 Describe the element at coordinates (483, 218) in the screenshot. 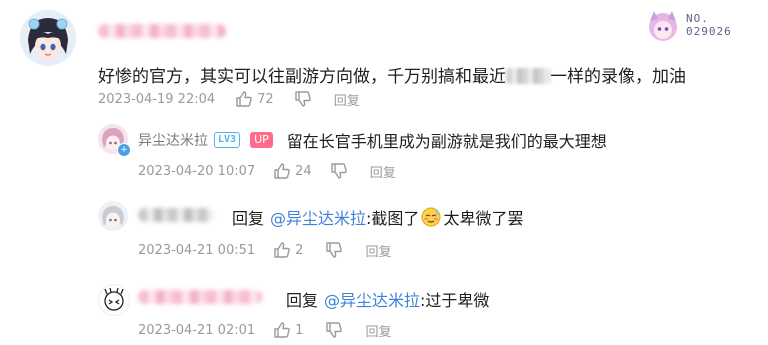

I see `reply2-text-after: 太卑微了罢` at that location.